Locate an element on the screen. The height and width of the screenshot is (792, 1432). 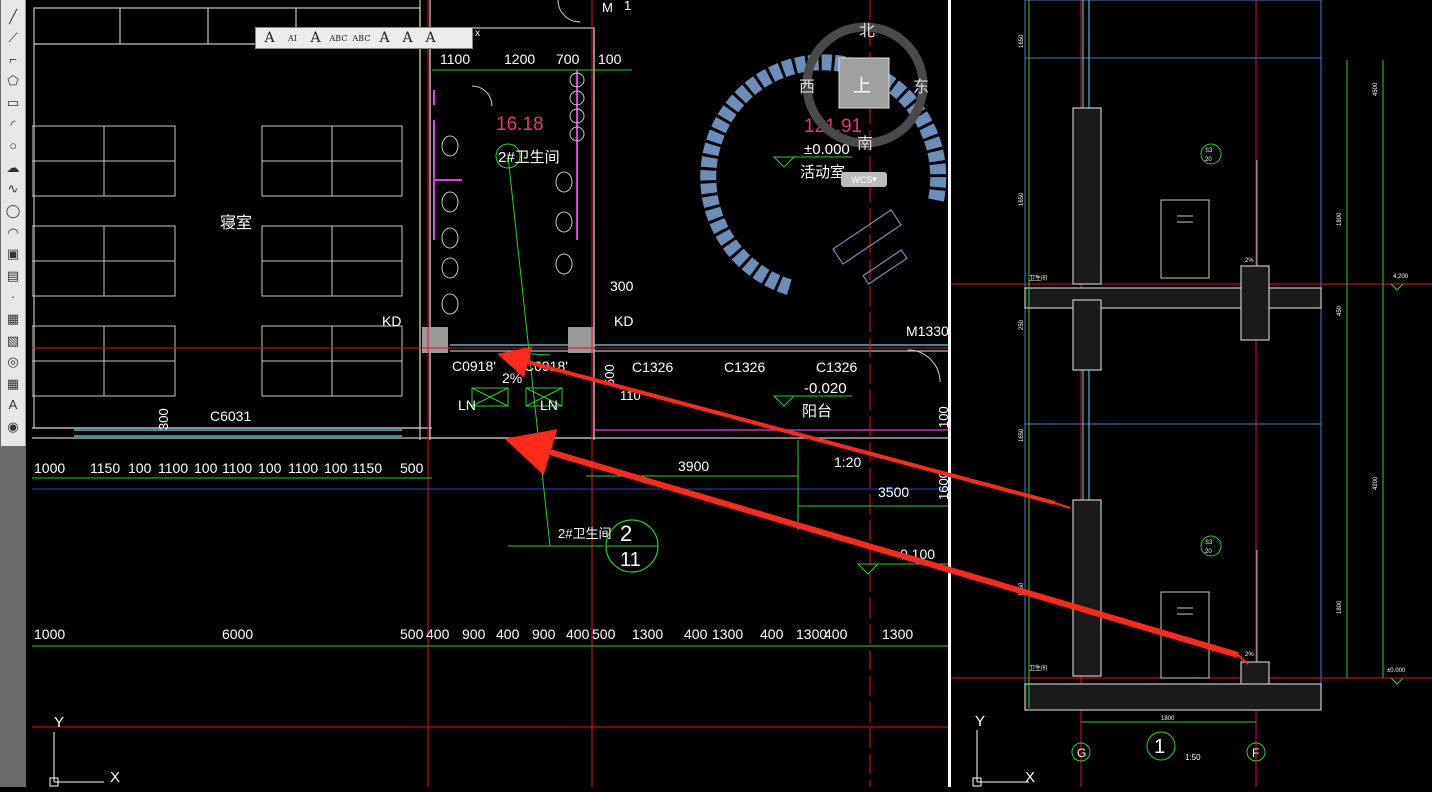
bed-grids is located at coordinates (217, 261).